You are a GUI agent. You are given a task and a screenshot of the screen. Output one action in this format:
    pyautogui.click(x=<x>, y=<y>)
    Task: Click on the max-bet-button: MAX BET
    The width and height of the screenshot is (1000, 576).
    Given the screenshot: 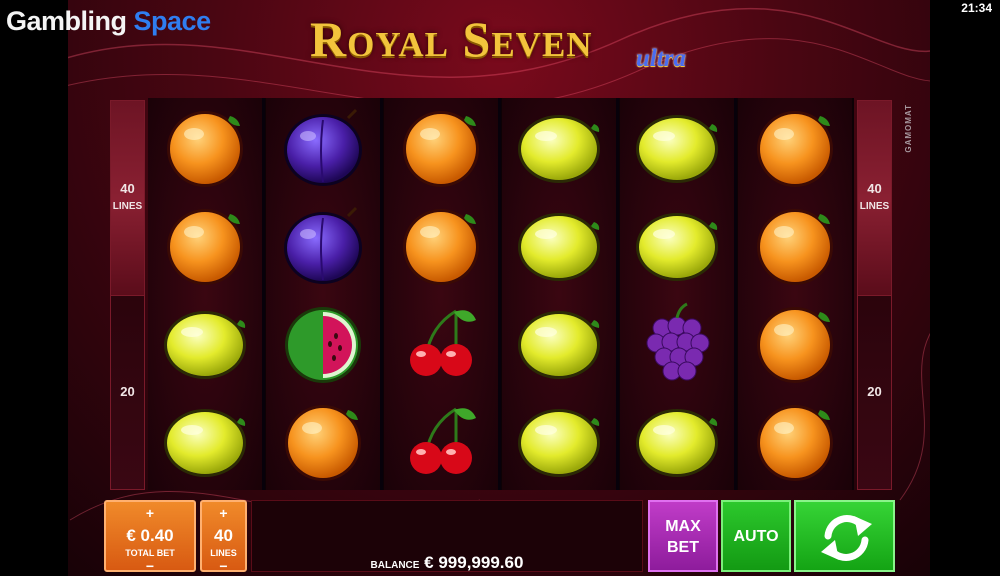 What is the action you would take?
    pyautogui.click(x=683, y=536)
    